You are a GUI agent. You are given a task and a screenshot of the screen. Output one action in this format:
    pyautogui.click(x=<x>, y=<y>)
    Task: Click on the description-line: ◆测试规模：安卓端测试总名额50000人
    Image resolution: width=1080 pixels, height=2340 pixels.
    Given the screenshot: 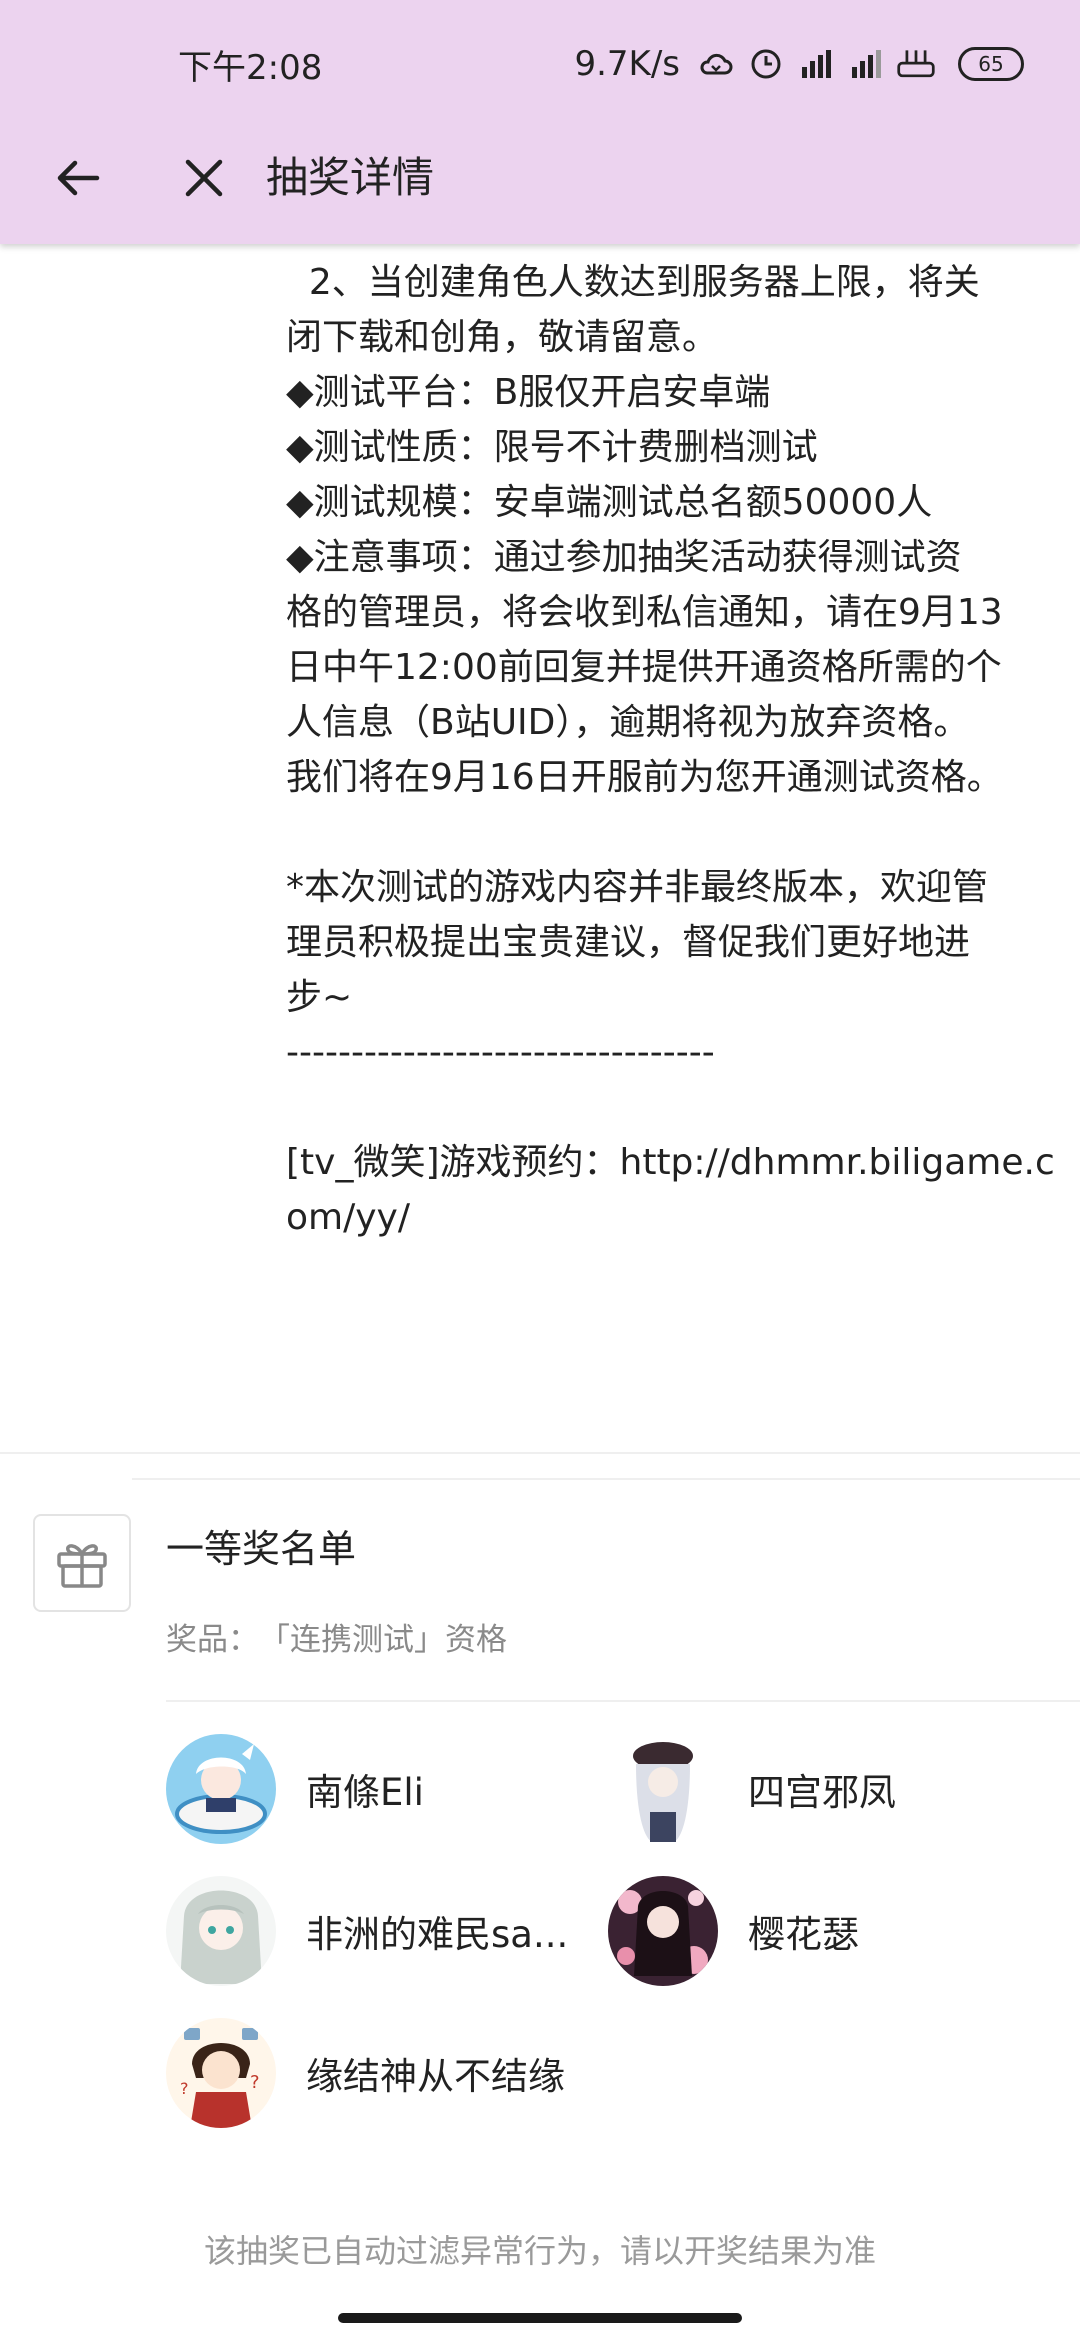 What is the action you would take?
    pyautogui.click(x=609, y=502)
    